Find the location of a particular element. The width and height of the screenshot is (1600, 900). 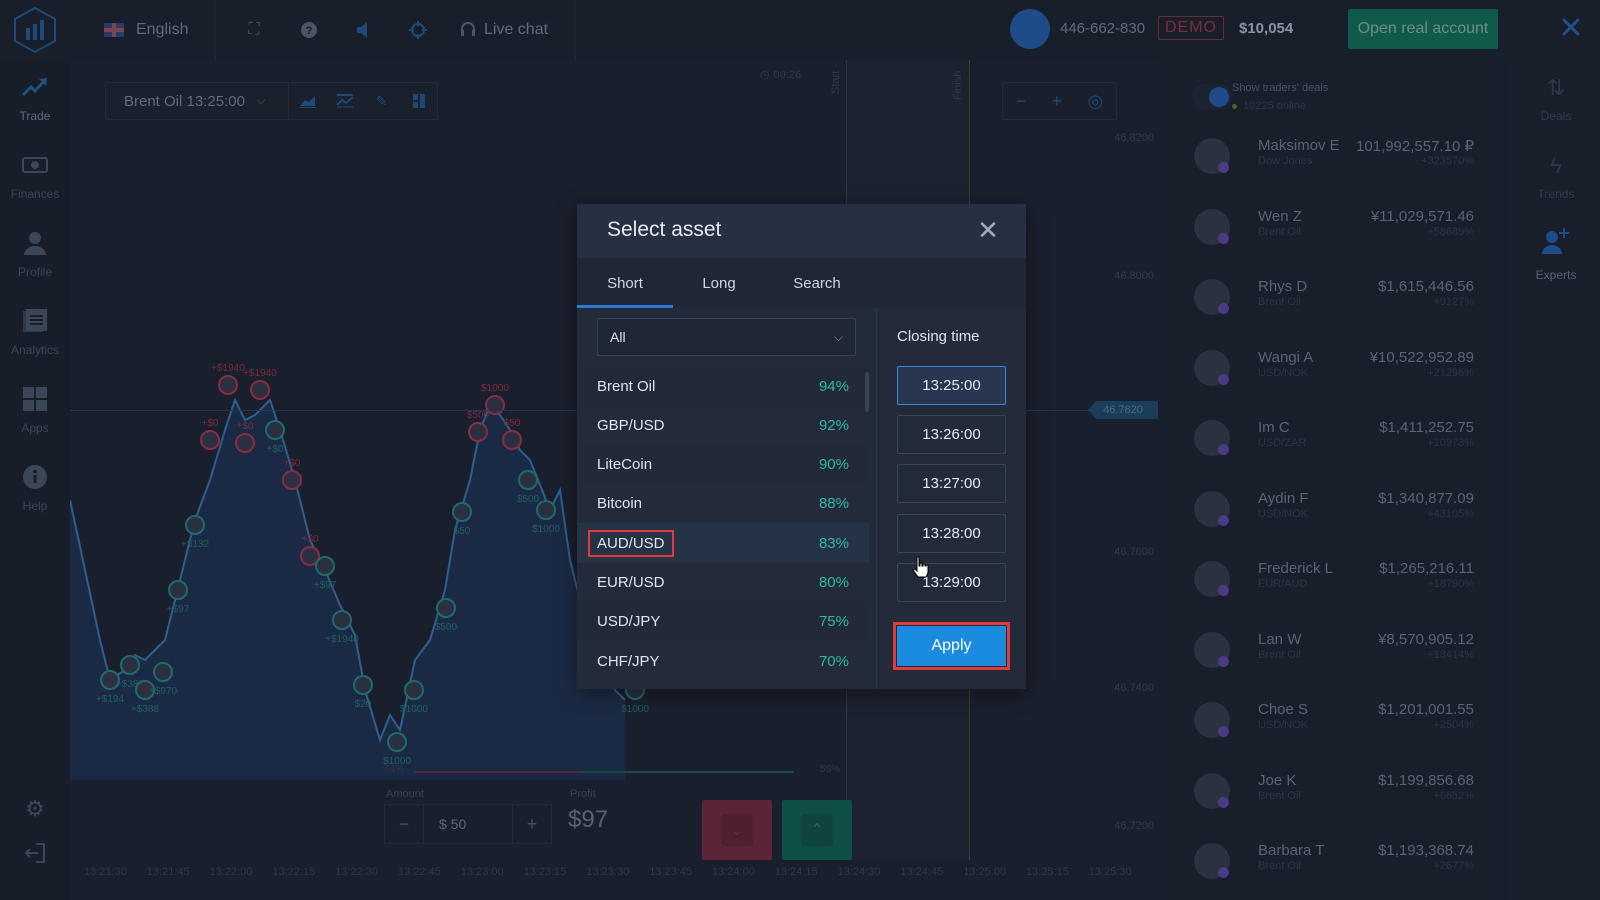

closing-time-option: 13:28:00 is located at coordinates (951, 533).